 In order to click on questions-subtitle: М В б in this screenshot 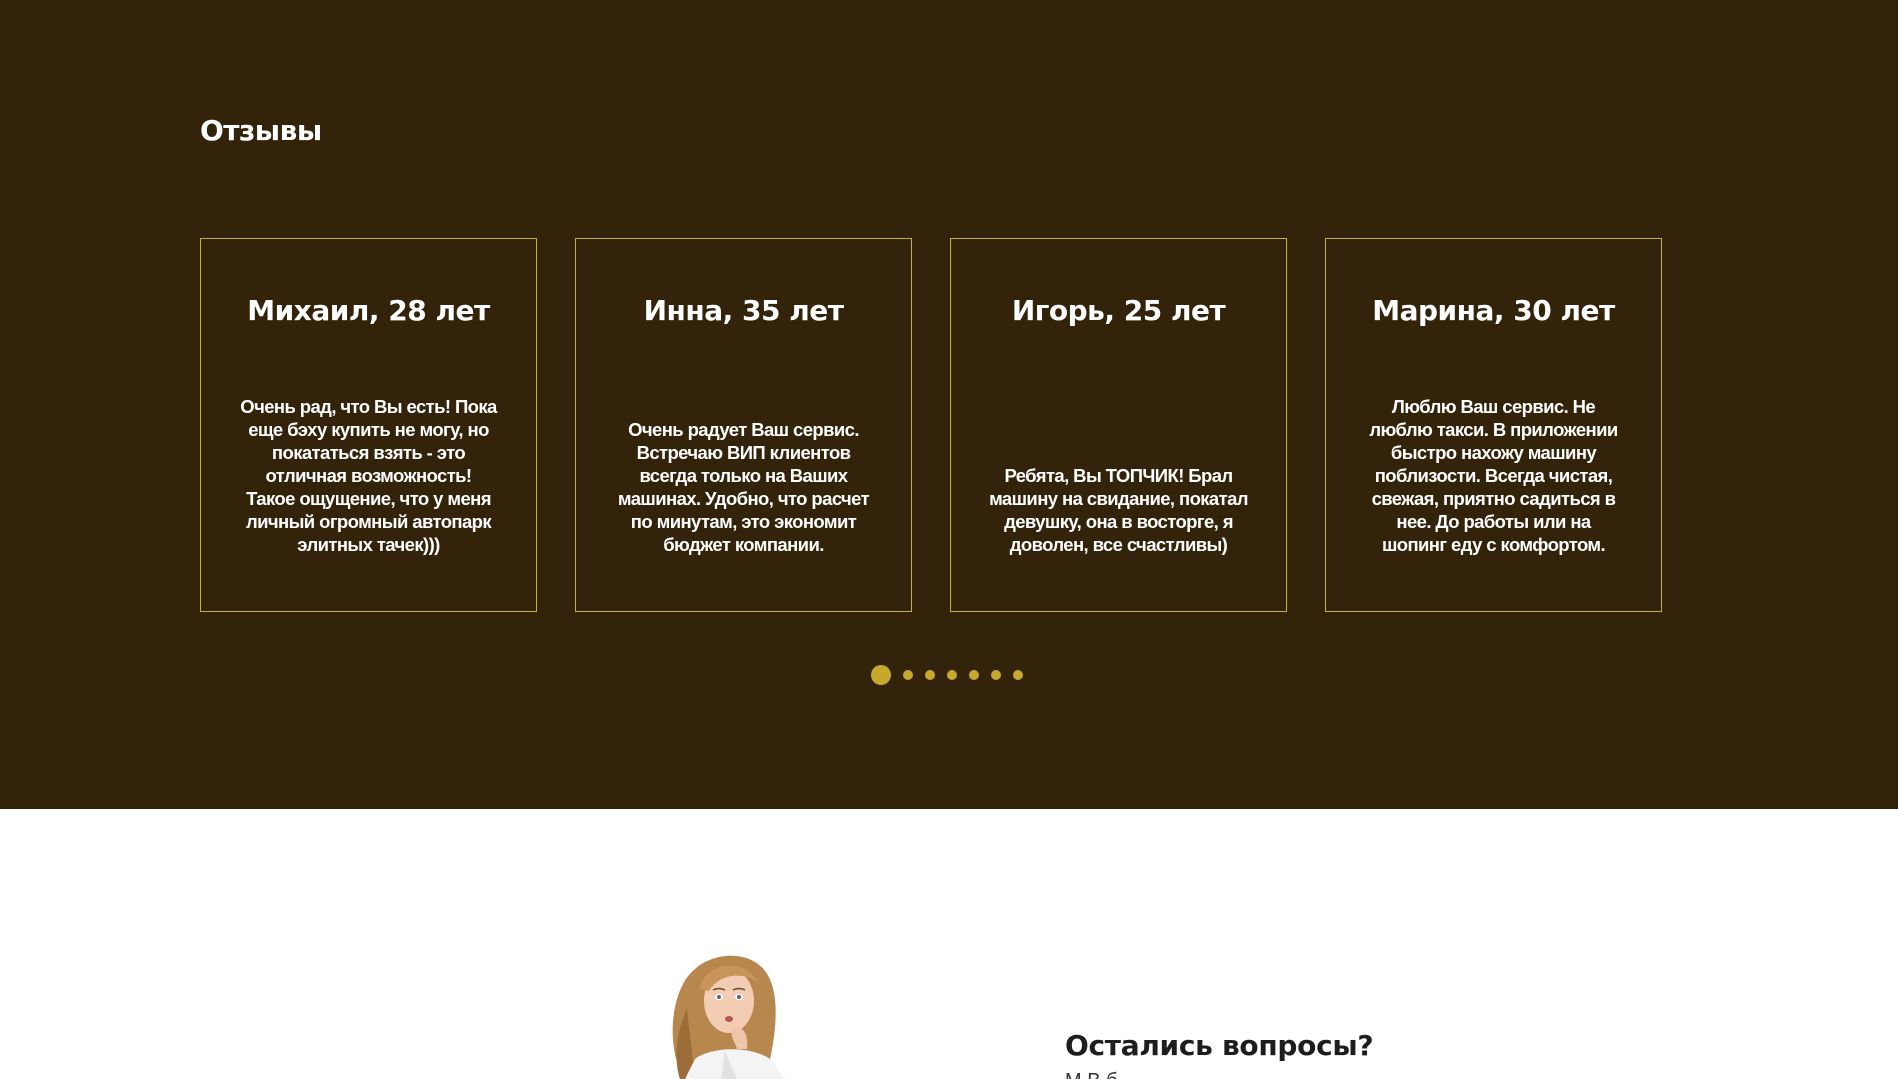, I will do `click(1091, 1075)`.